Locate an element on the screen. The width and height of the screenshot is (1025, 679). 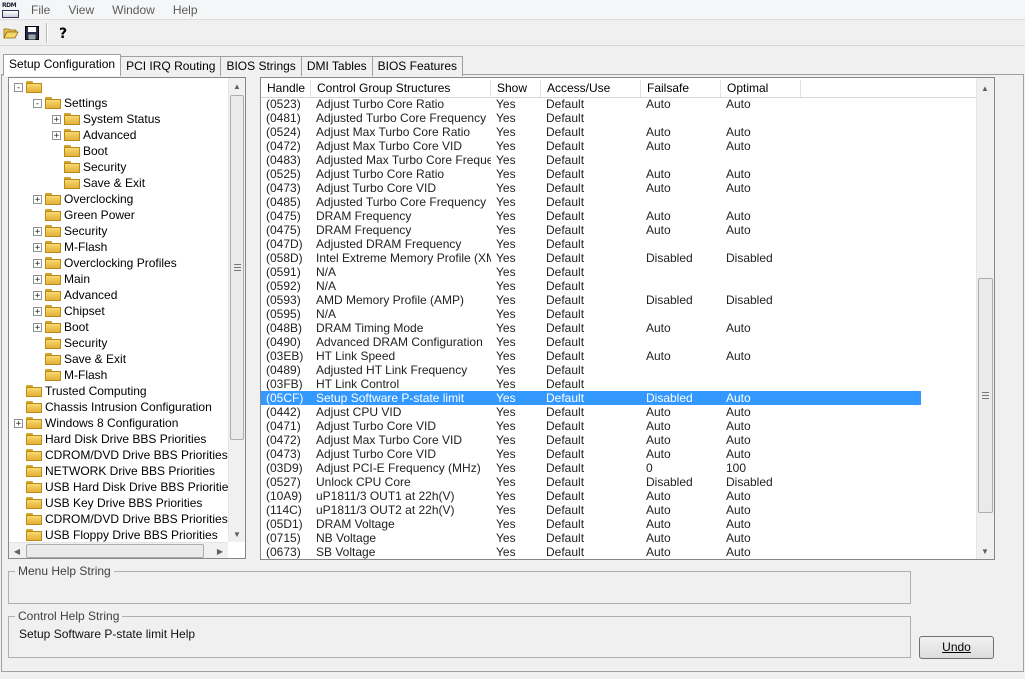
tree-item: + Chipset is located at coordinates (69, 311).